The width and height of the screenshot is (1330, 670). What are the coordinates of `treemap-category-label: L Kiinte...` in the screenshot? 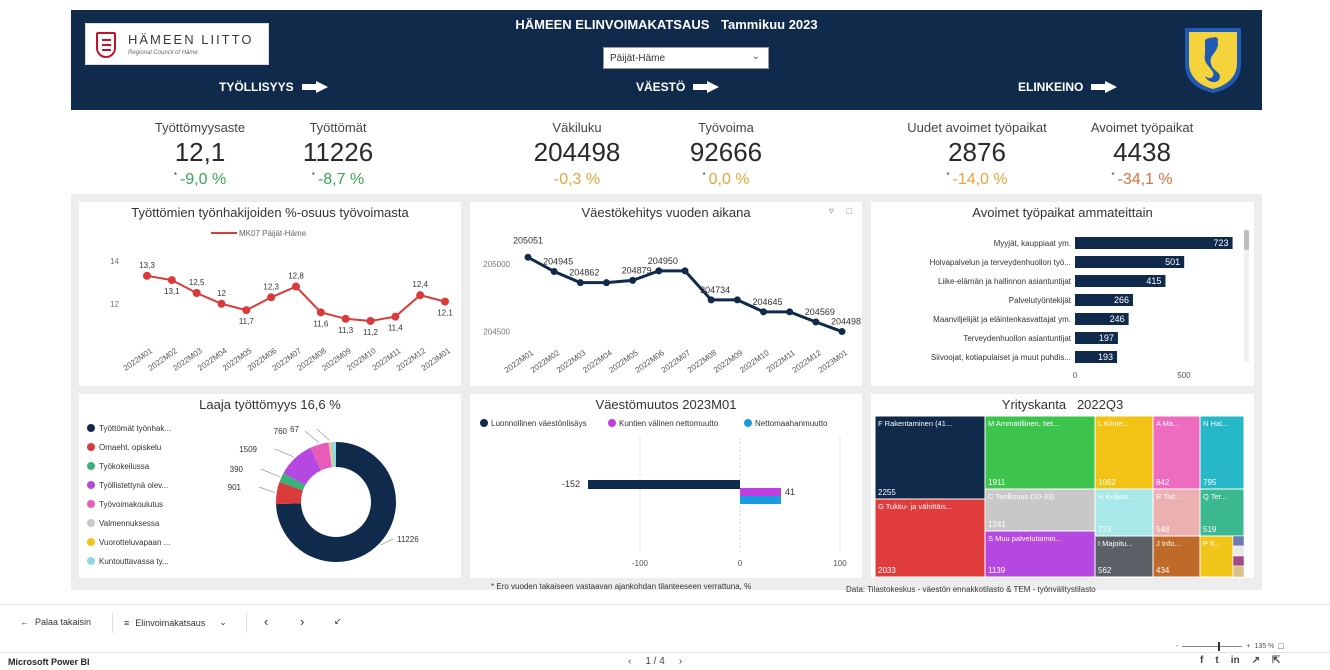 It's located at (1113, 423).